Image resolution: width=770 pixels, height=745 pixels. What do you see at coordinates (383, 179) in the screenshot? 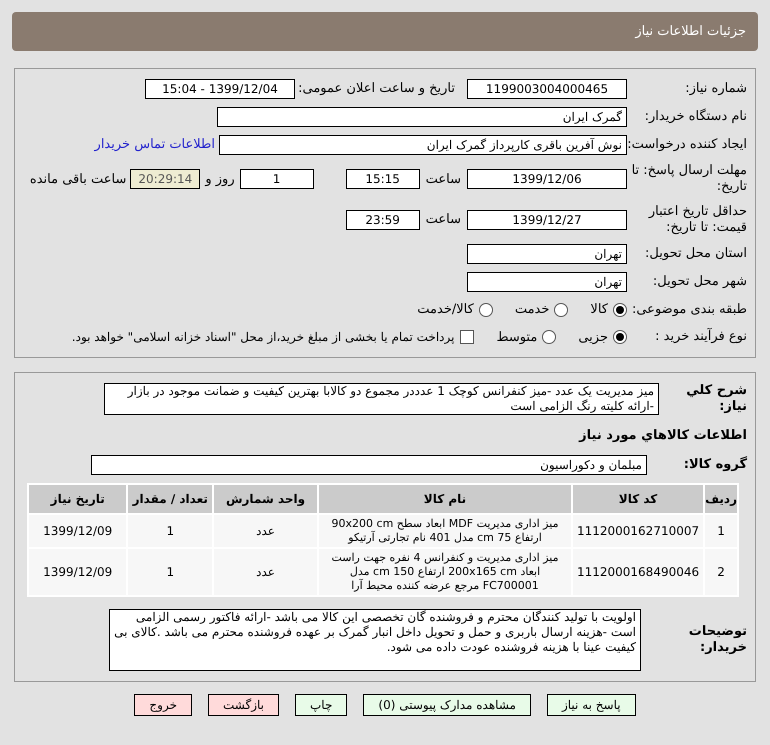
I see `field-value: 15:15` at bounding box center [383, 179].